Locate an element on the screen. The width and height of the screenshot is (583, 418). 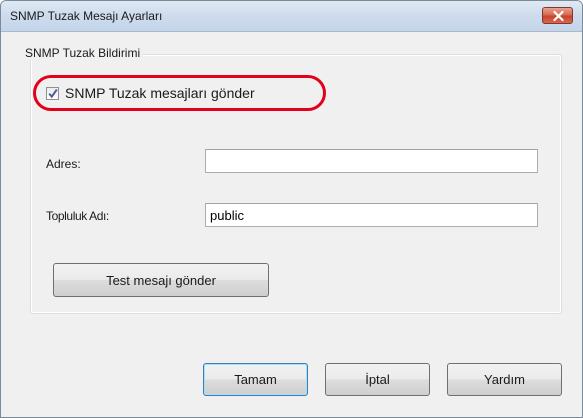
address-label: Adres: is located at coordinates (63, 164).